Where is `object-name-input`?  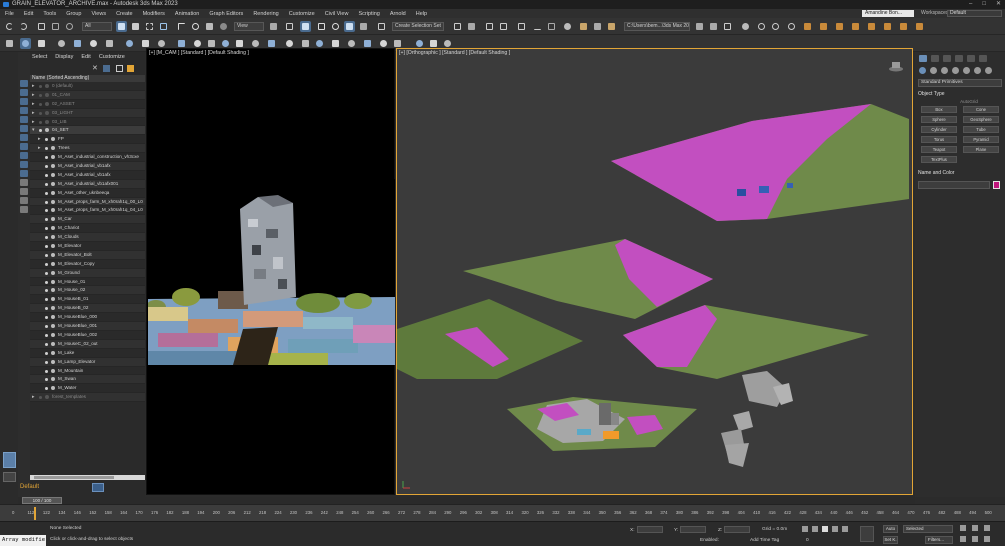 object-name-input is located at coordinates (954, 185).